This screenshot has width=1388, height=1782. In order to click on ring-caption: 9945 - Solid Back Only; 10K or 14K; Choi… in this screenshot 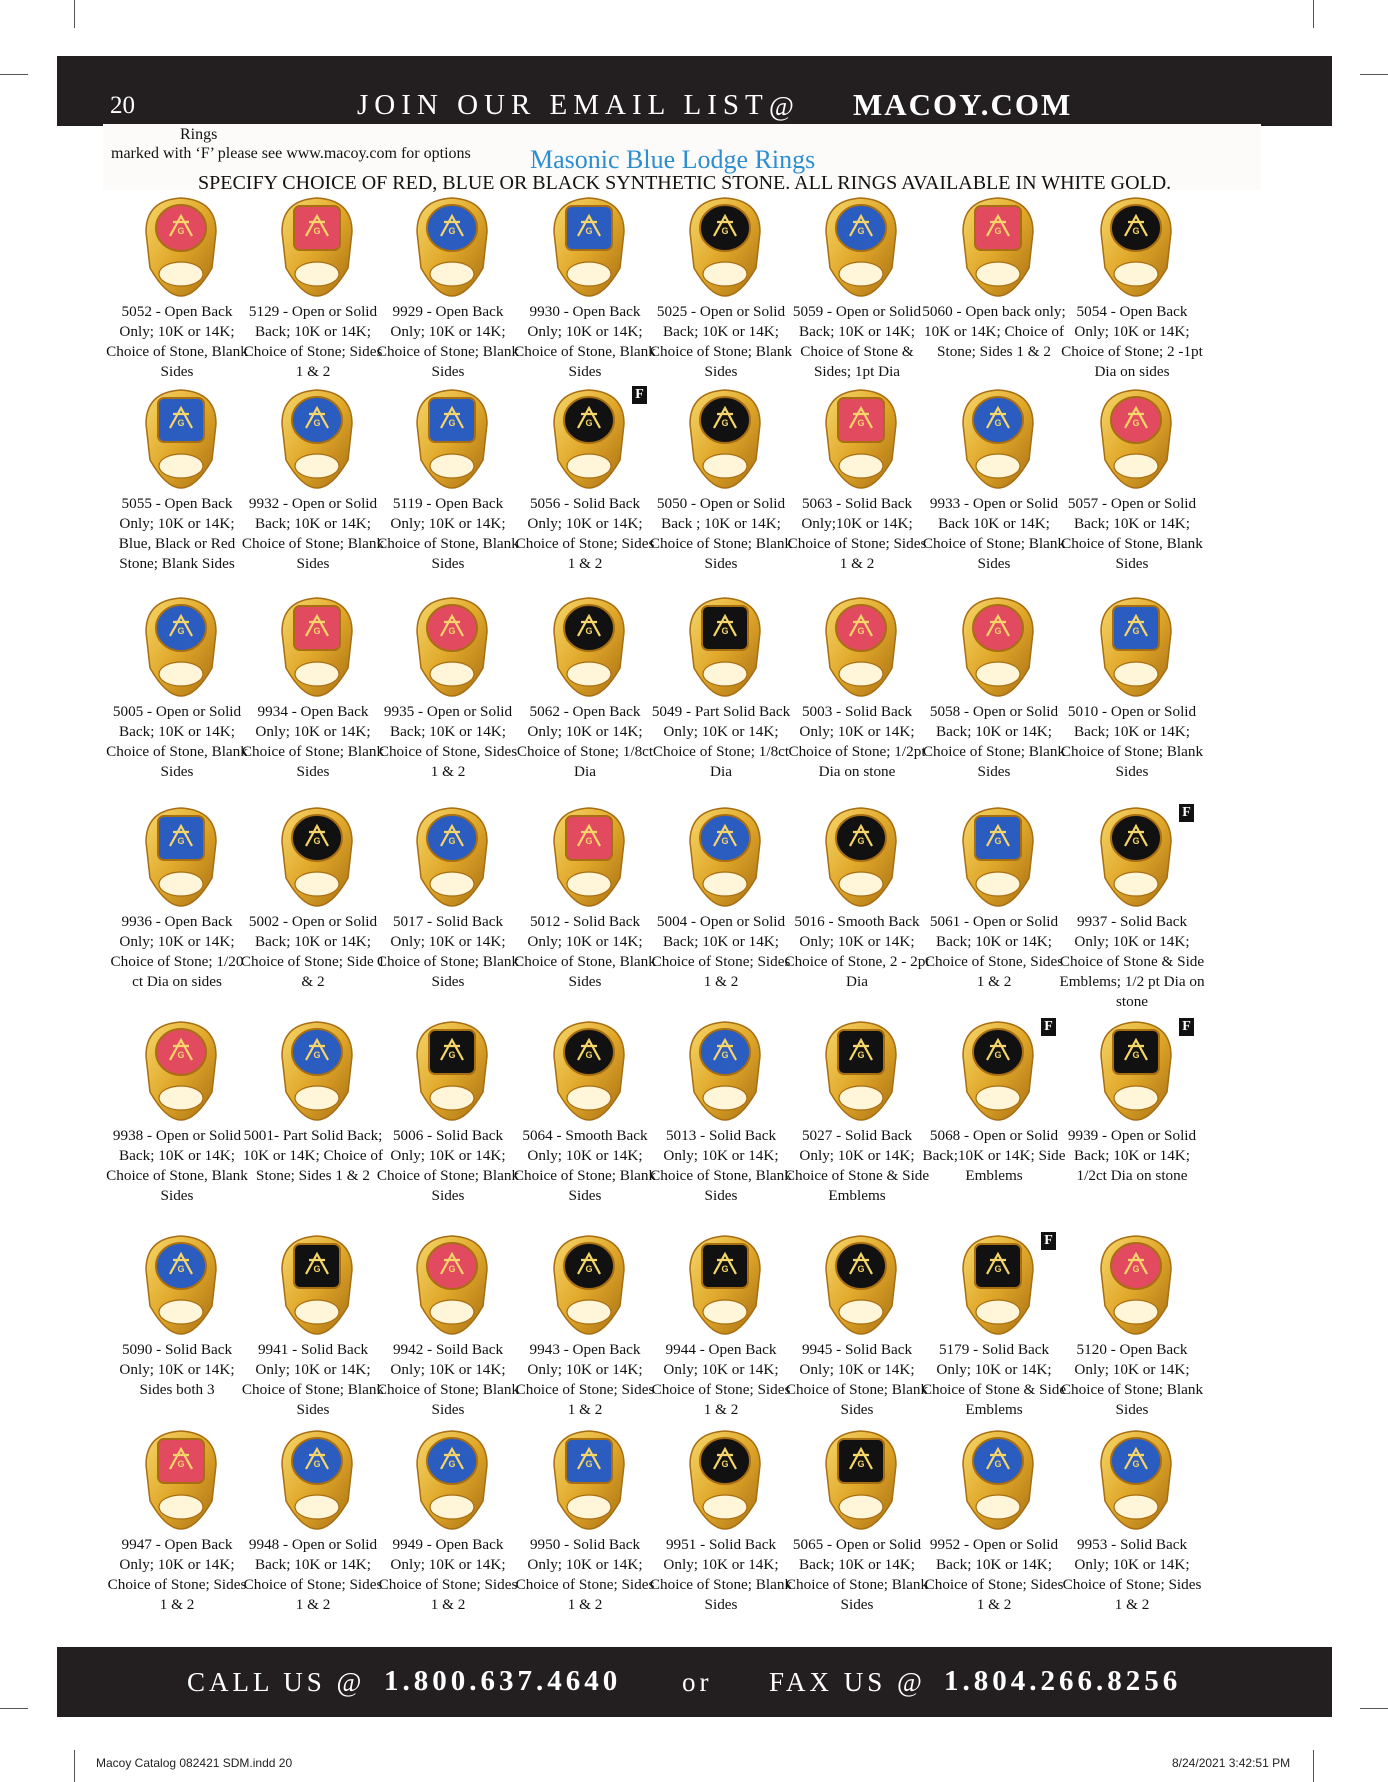, I will do `click(857, 1379)`.